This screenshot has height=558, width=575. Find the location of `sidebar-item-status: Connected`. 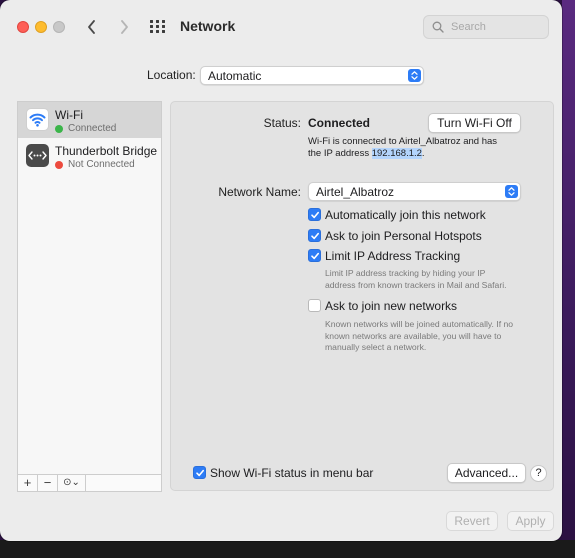

sidebar-item-status: Connected is located at coordinates (92, 128).